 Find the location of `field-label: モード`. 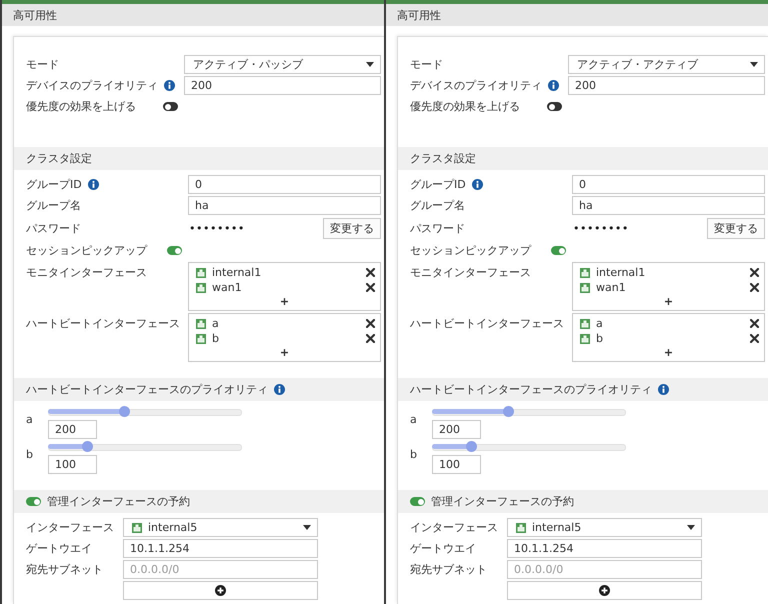

field-label: モード is located at coordinates (42, 64).